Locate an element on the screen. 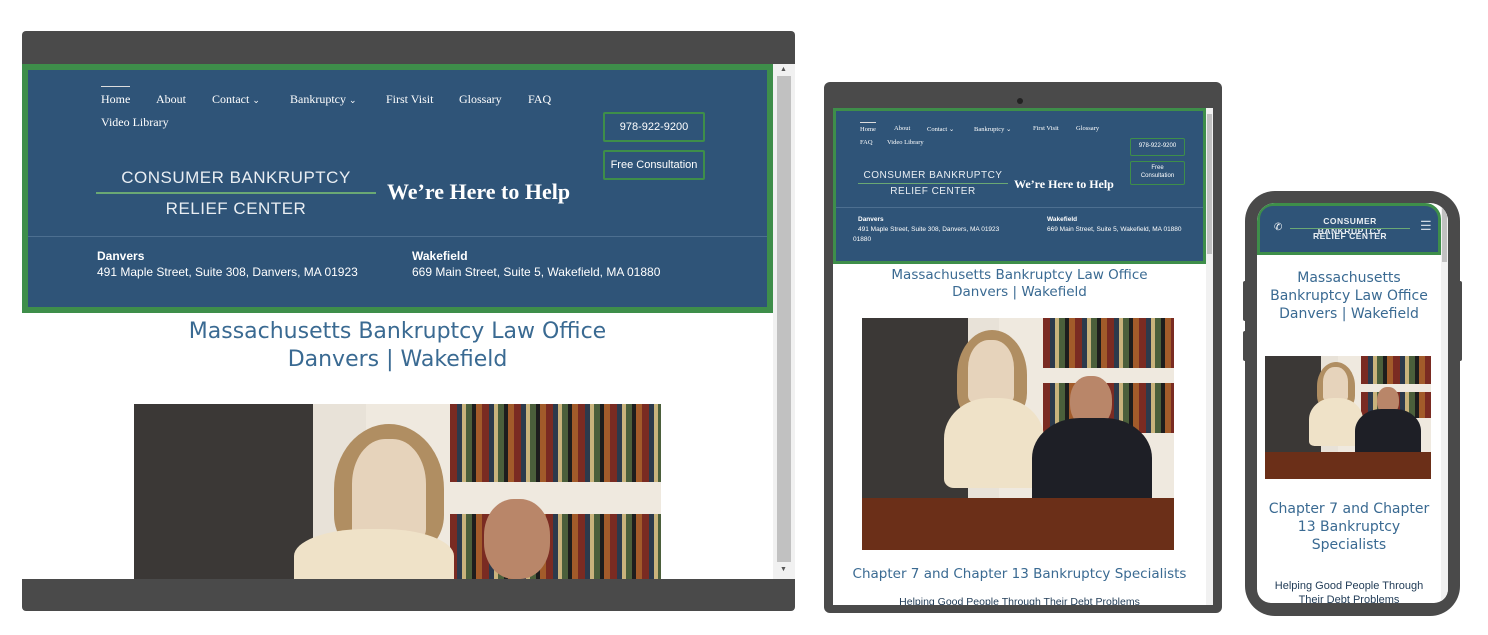 This screenshot has height=635, width=1488. specialists-line2: 13 Bankruptcy is located at coordinates (1349, 527).